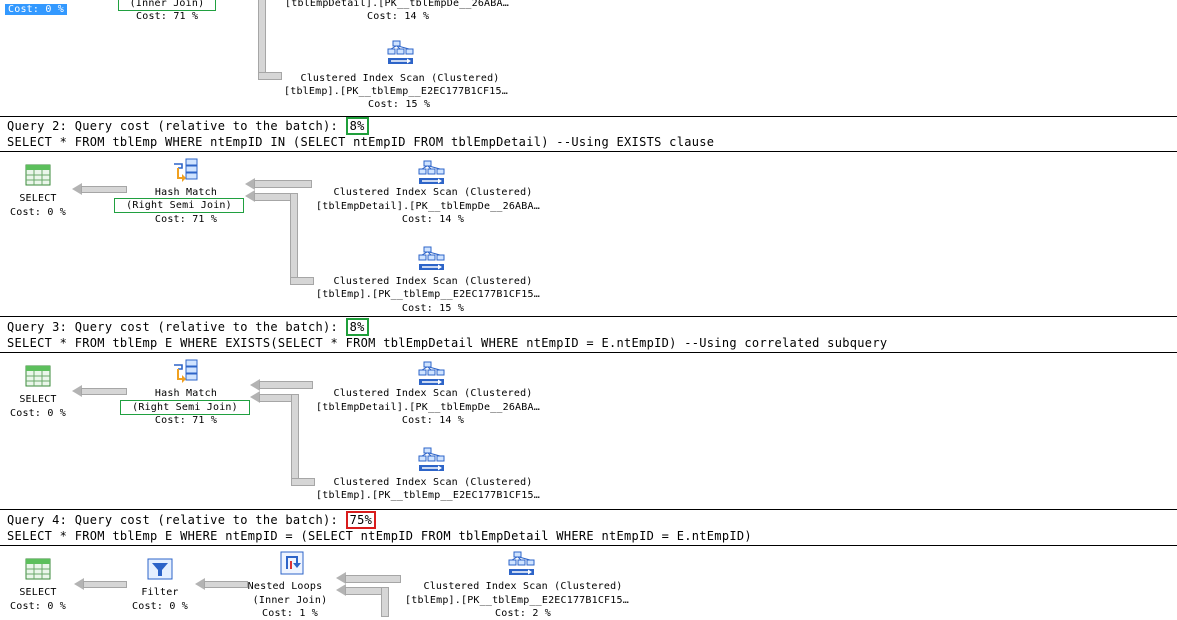  Describe the element at coordinates (433, 308) in the screenshot. I see `q2-scan2-cost: Cost: 15 %` at that location.